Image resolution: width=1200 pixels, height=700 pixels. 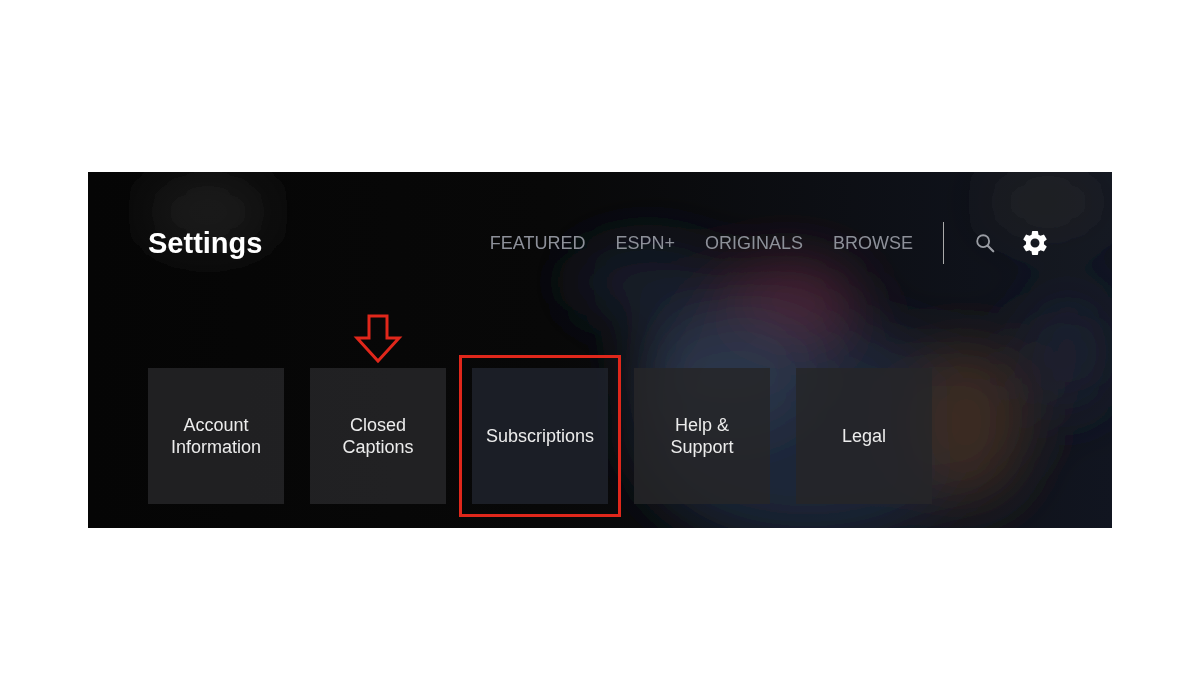 What do you see at coordinates (985, 243) in the screenshot?
I see `search-icon` at bounding box center [985, 243].